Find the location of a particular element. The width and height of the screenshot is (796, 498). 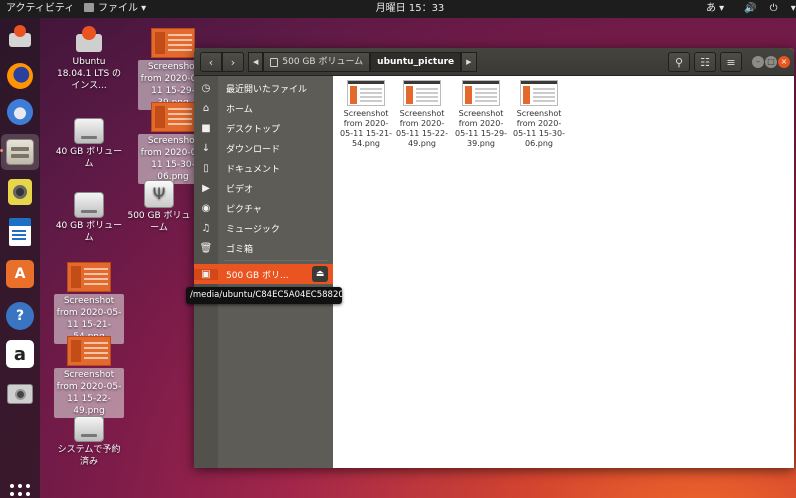

file-item: Screenshot from 2020-05-11 15-29-39.png is located at coordinates (481, 114).